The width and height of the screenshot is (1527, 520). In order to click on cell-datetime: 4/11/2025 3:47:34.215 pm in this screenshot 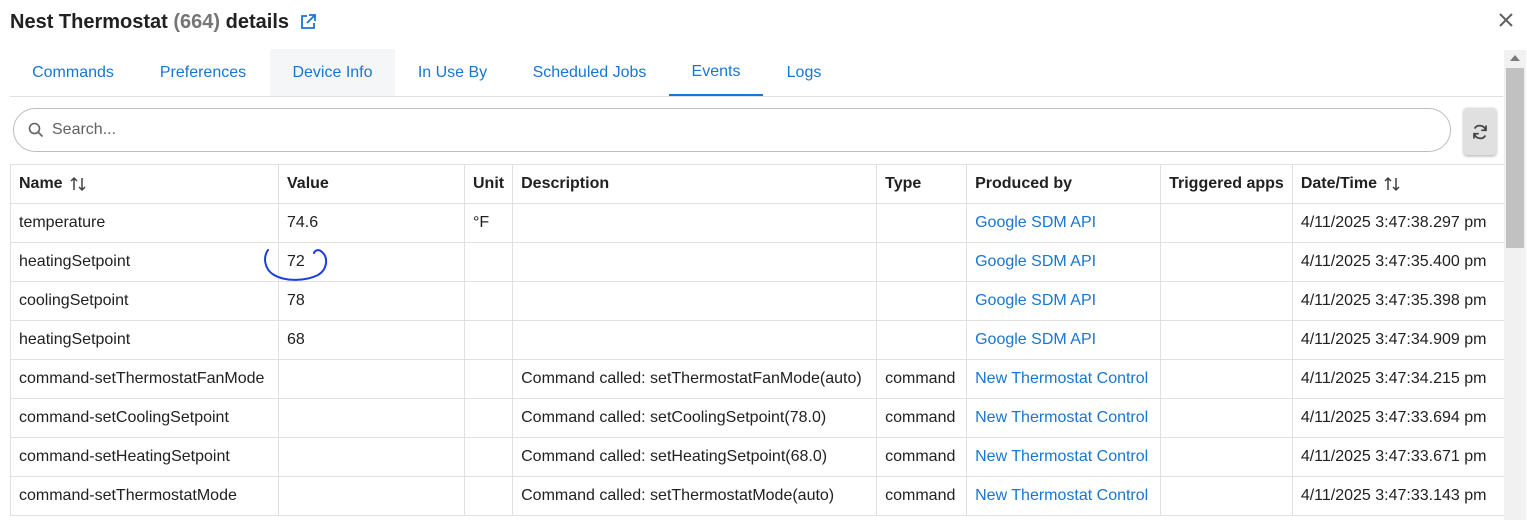, I will do `click(1398, 379)`.